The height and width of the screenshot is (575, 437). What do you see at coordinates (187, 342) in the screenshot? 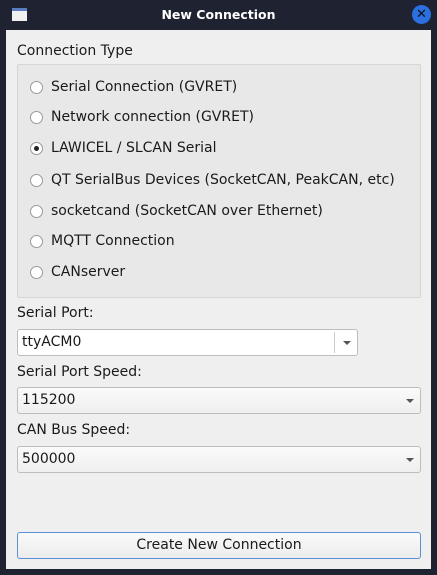
I see `serial-port-combo: ttyACM0` at bounding box center [187, 342].